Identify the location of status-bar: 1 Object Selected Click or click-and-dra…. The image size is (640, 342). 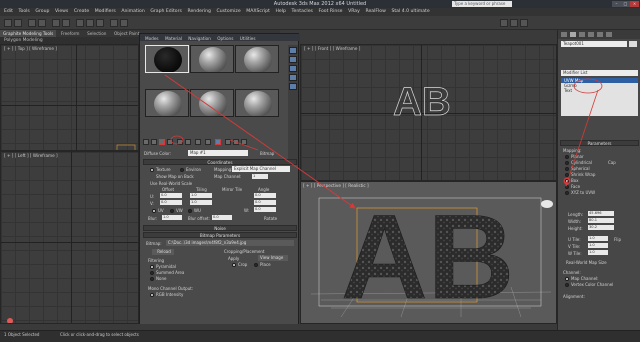
(320, 336).